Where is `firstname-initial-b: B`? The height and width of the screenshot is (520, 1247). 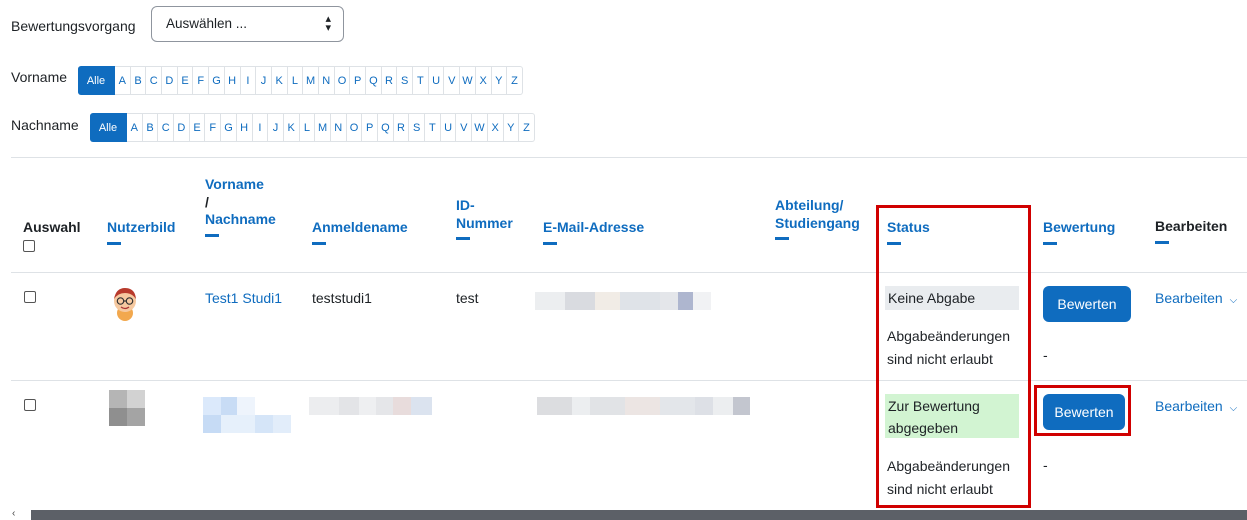
firstname-initial-b: B is located at coordinates (138, 80).